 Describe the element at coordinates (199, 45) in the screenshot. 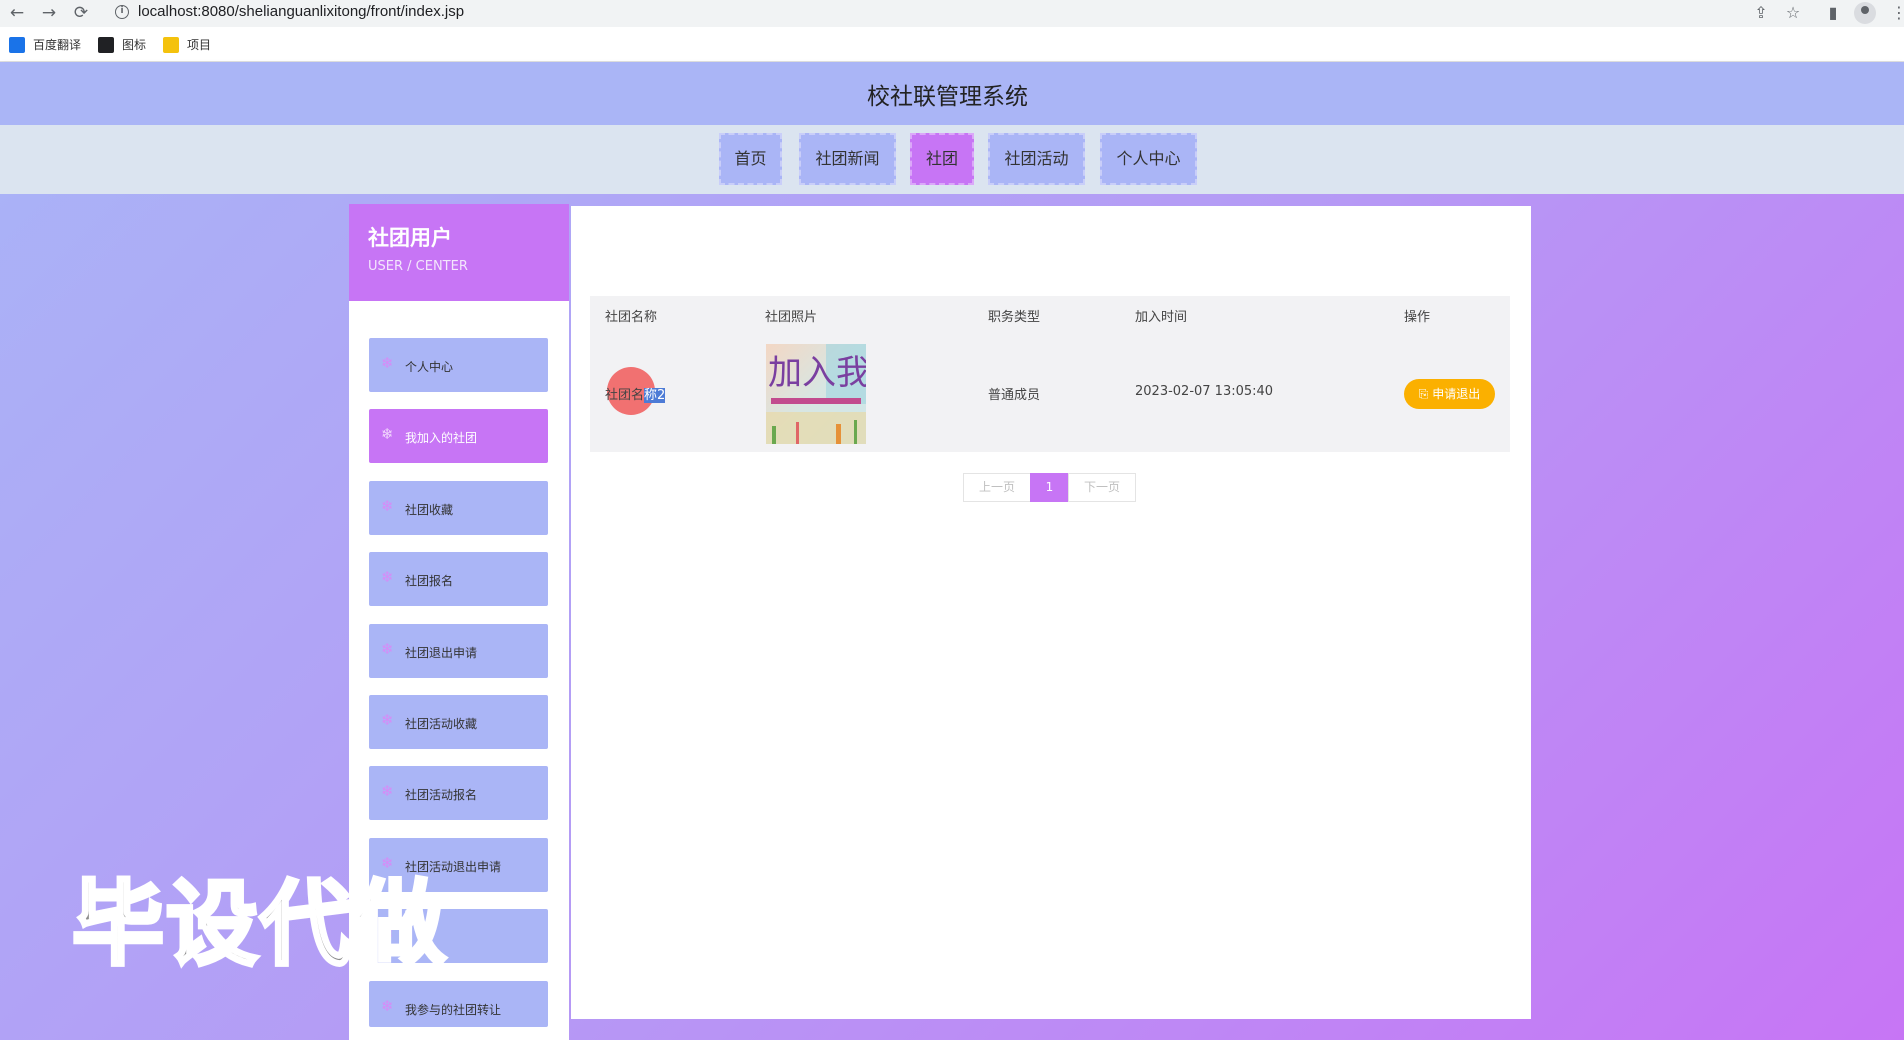

I see `bookmark-label: 项目` at that location.